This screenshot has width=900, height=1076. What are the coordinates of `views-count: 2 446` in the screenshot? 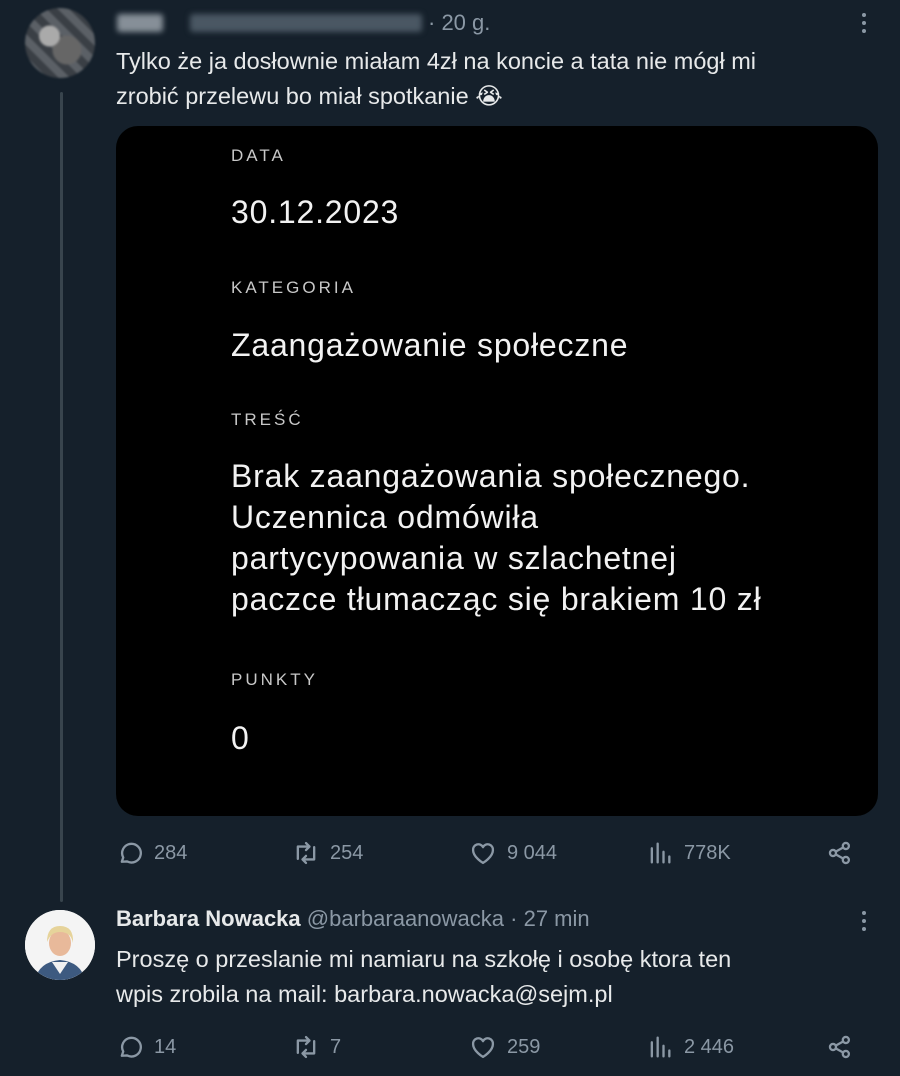 It's located at (709, 1046).